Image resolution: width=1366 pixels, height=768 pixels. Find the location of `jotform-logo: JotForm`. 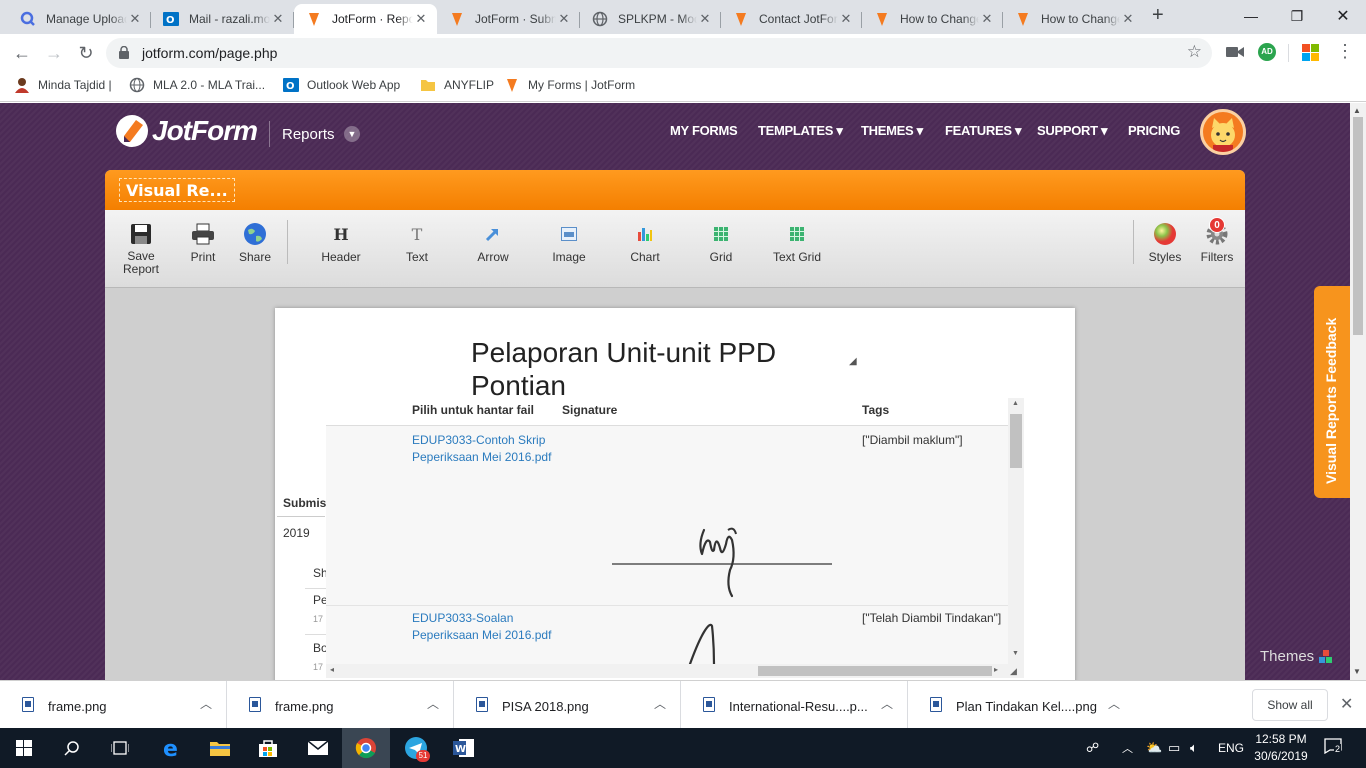

jotform-logo: JotForm is located at coordinates (187, 131).